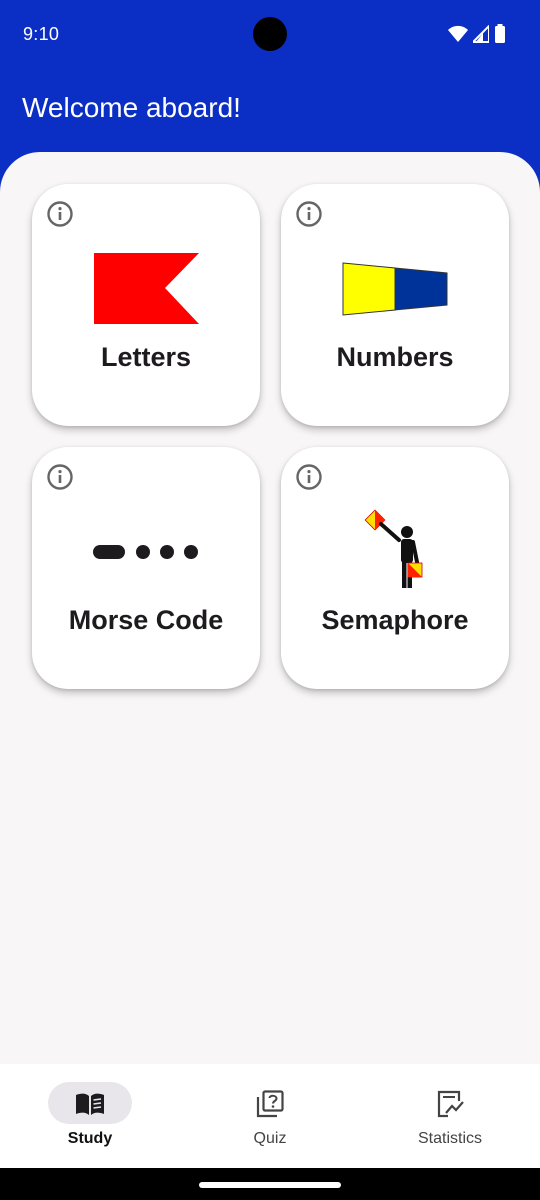 Image resolution: width=540 pixels, height=1200 pixels. What do you see at coordinates (481, 34) in the screenshot?
I see `cell-signal-icon` at bounding box center [481, 34].